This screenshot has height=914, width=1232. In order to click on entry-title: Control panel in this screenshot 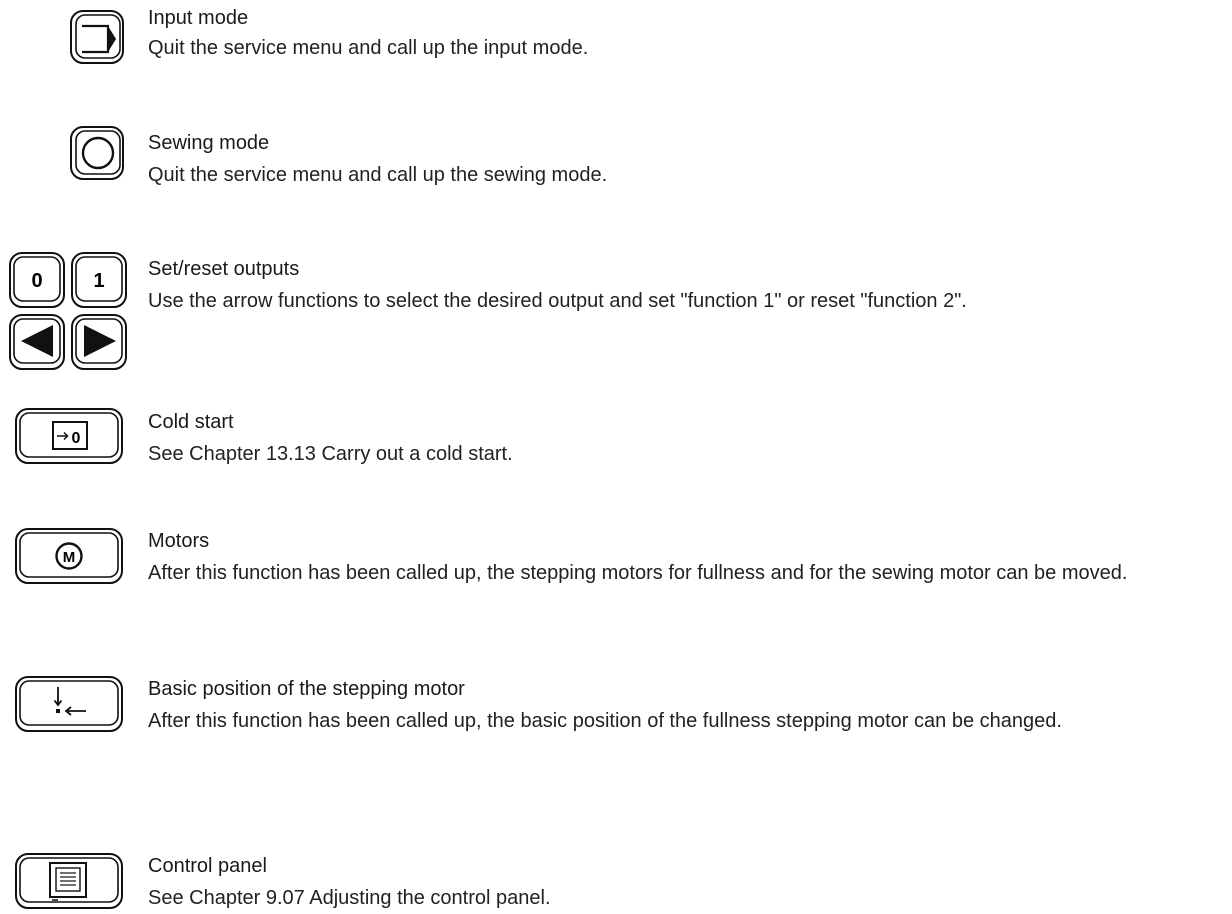, I will do `click(207, 866)`.